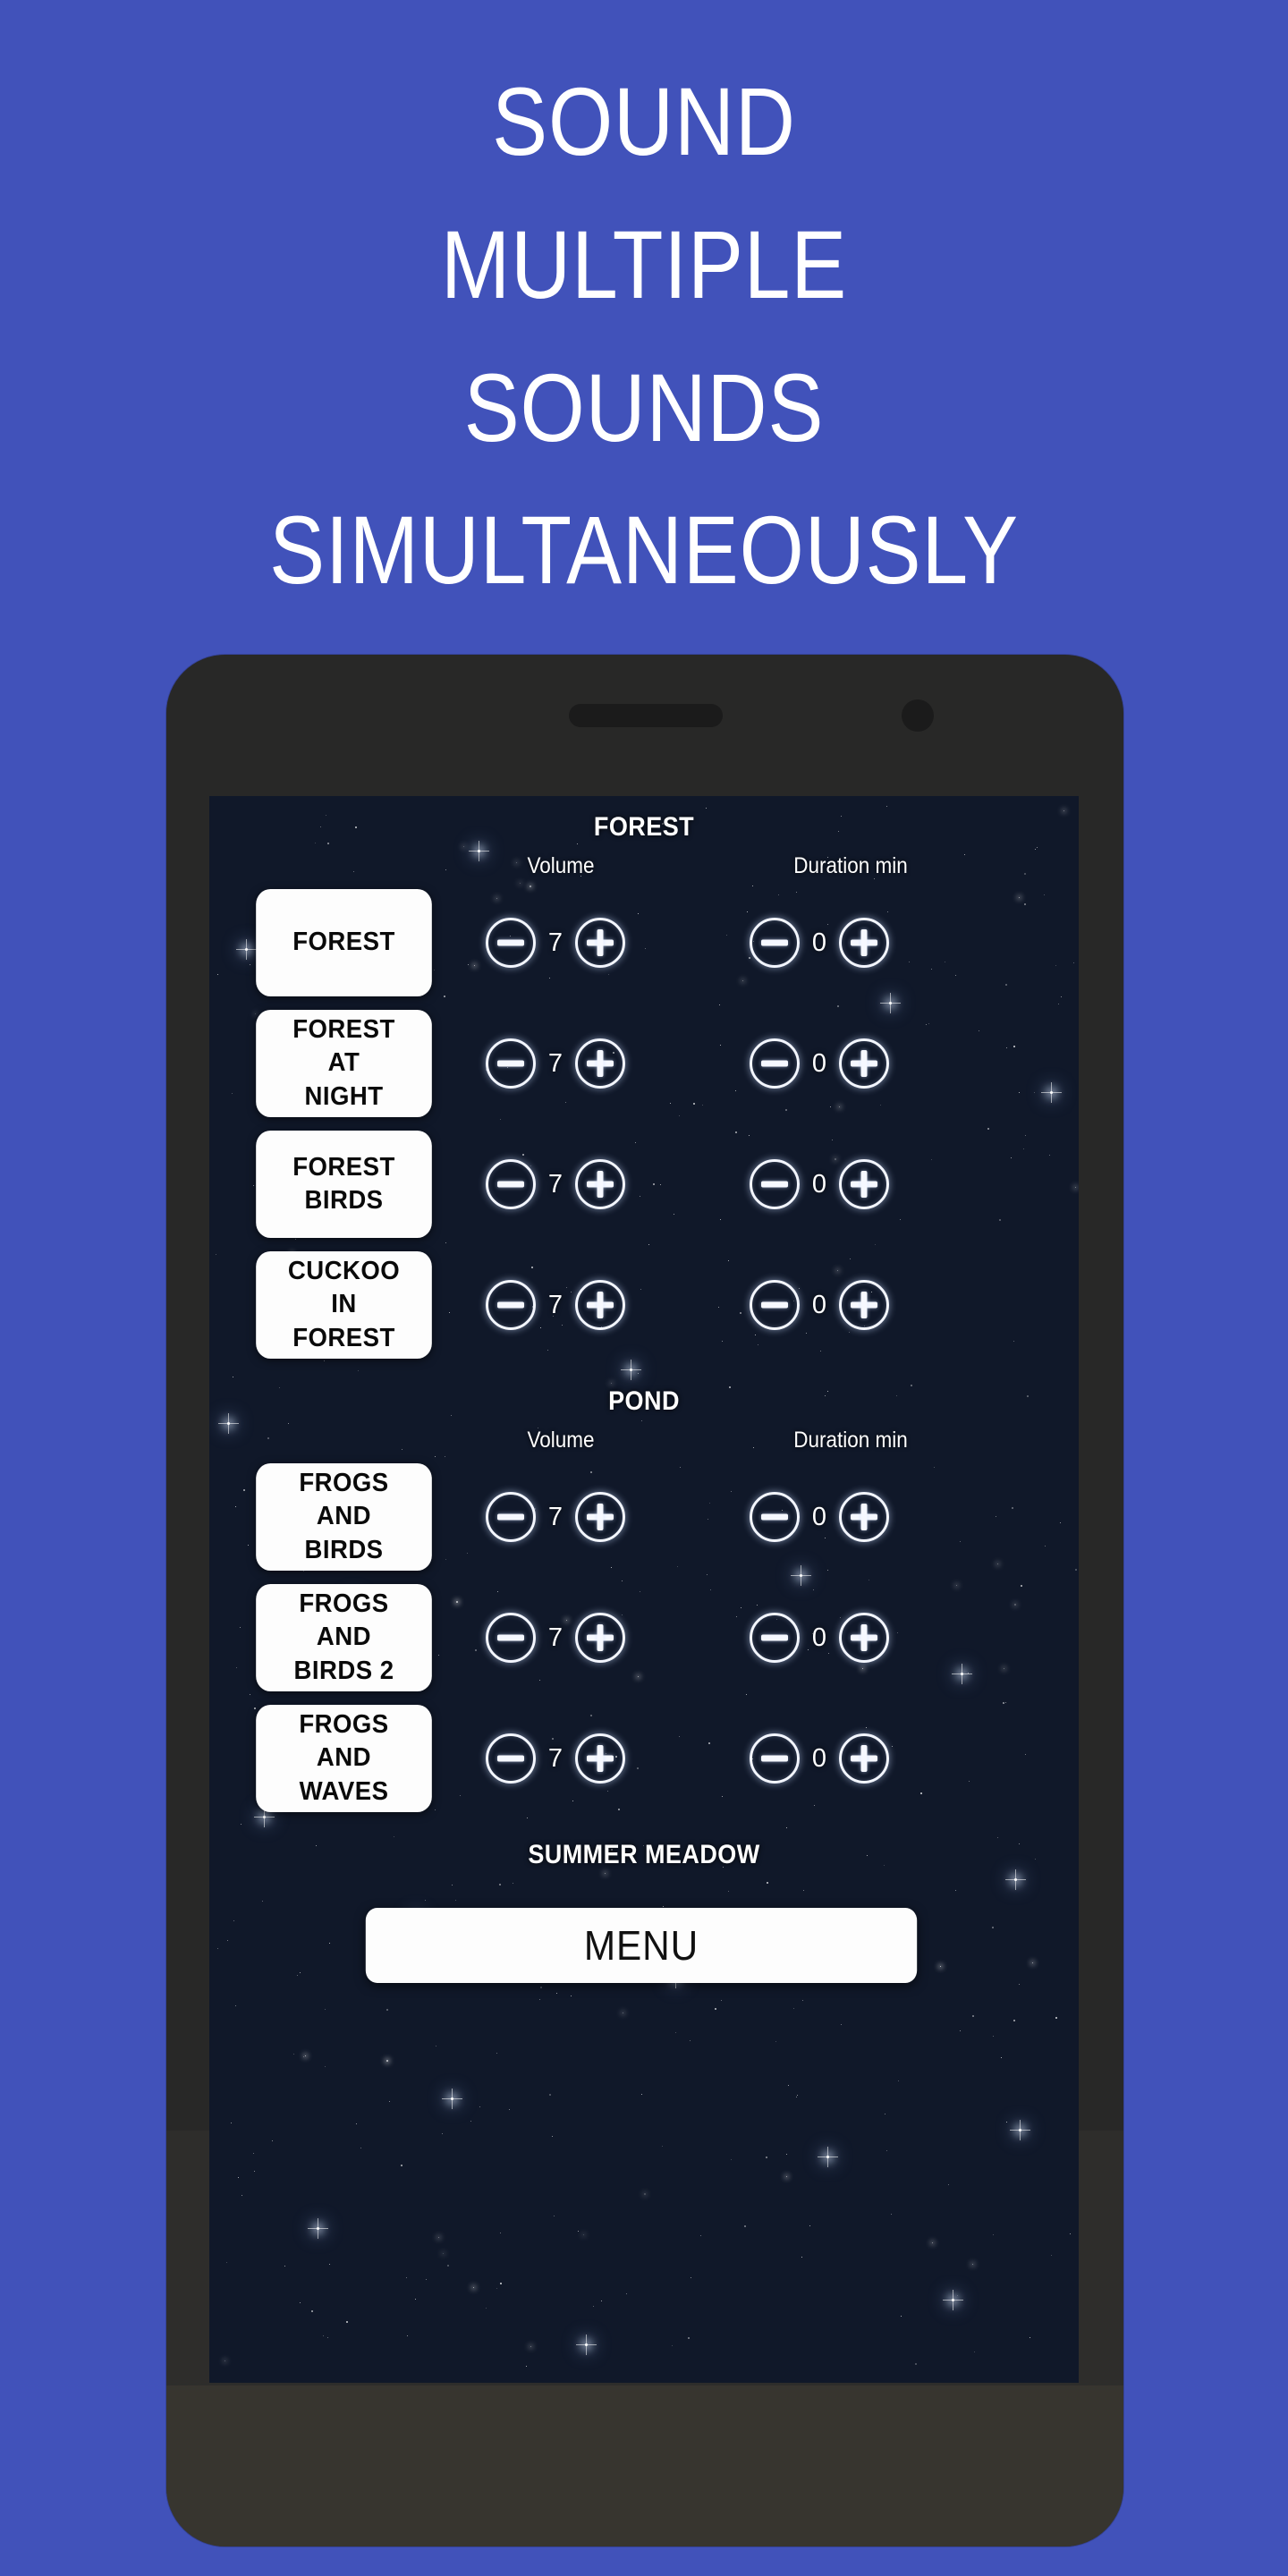  What do you see at coordinates (641, 1945) in the screenshot?
I see `menu-button: MENU` at bounding box center [641, 1945].